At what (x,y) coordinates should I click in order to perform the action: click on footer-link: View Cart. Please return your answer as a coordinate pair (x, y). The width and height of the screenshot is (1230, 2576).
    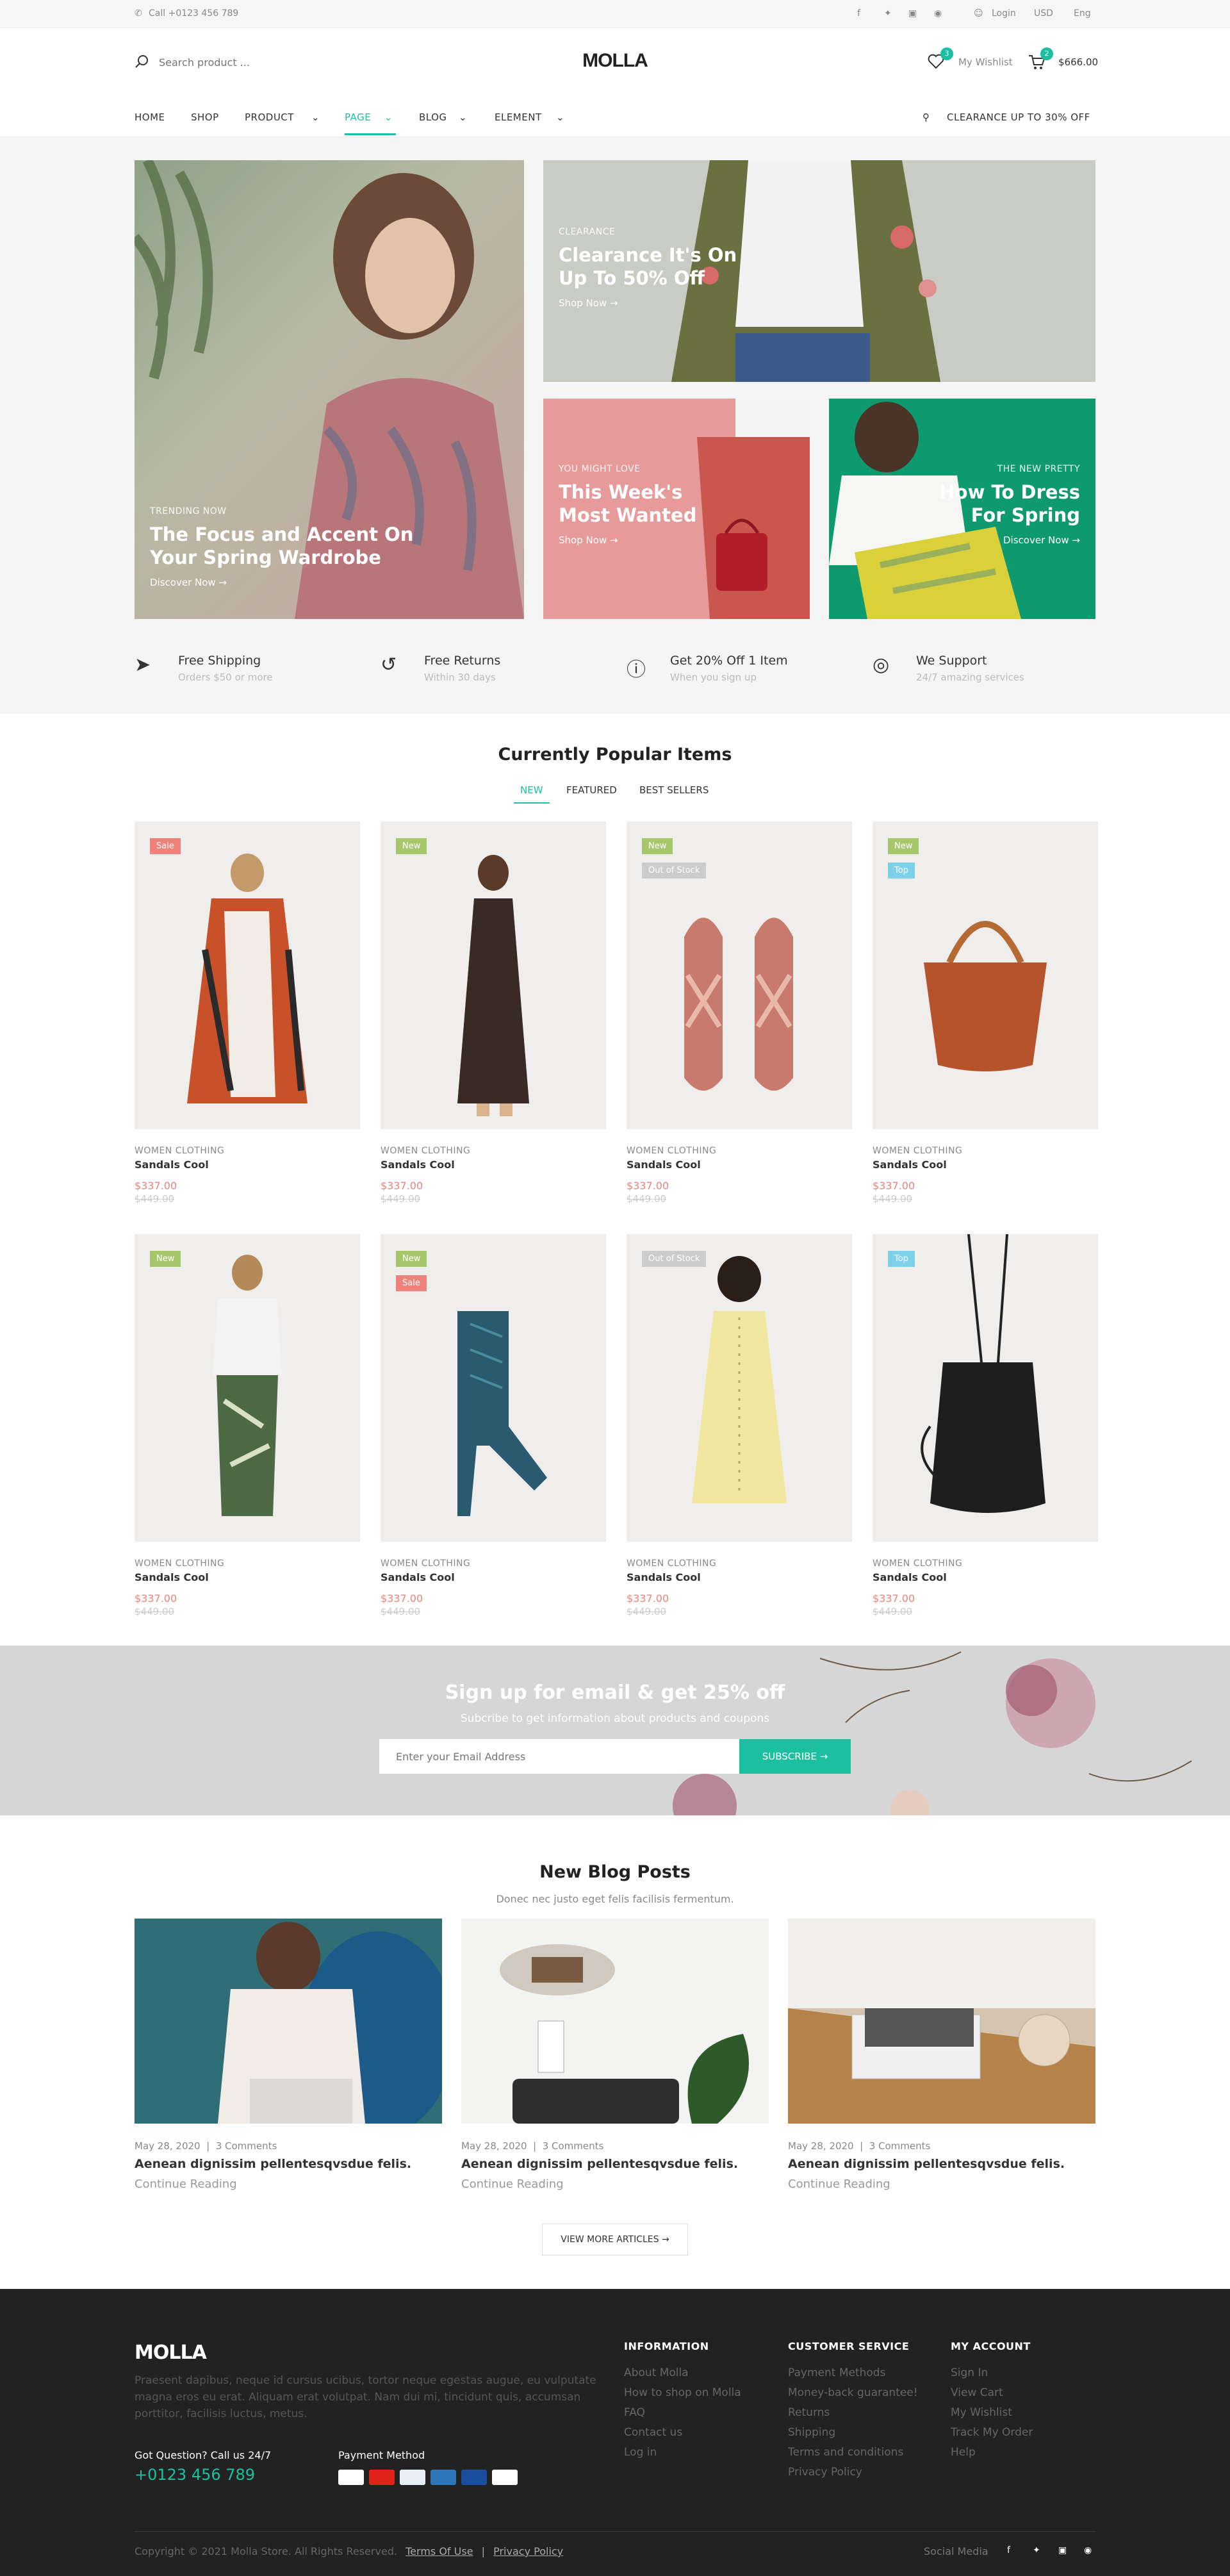
    Looking at the image, I should click on (992, 2392).